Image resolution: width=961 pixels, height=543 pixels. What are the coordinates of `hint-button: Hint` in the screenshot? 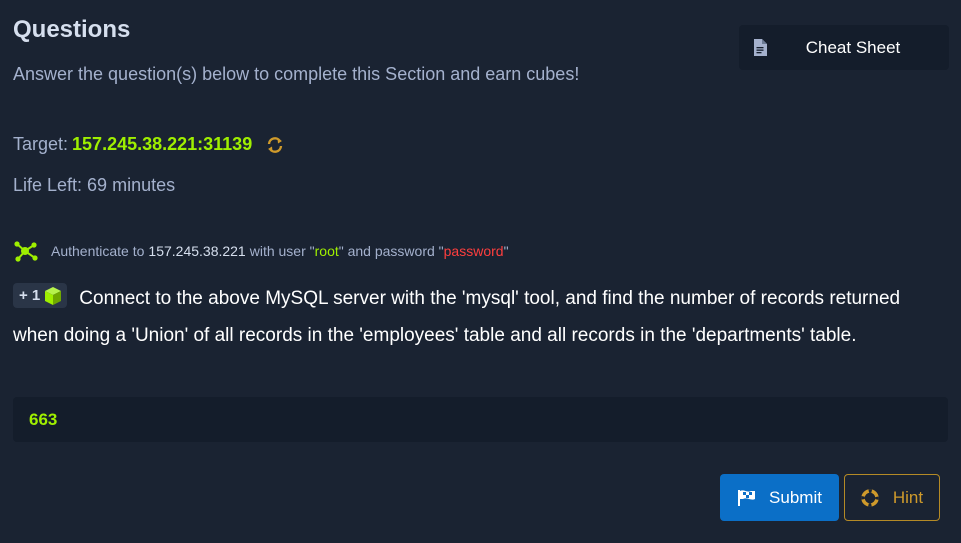 It's located at (892, 497).